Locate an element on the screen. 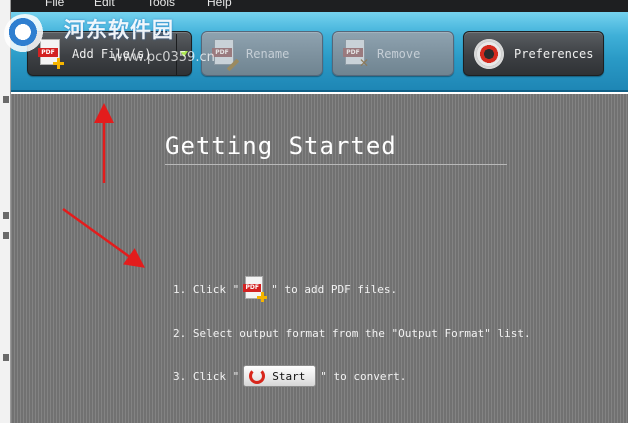  gear-icon is located at coordinates (489, 53).